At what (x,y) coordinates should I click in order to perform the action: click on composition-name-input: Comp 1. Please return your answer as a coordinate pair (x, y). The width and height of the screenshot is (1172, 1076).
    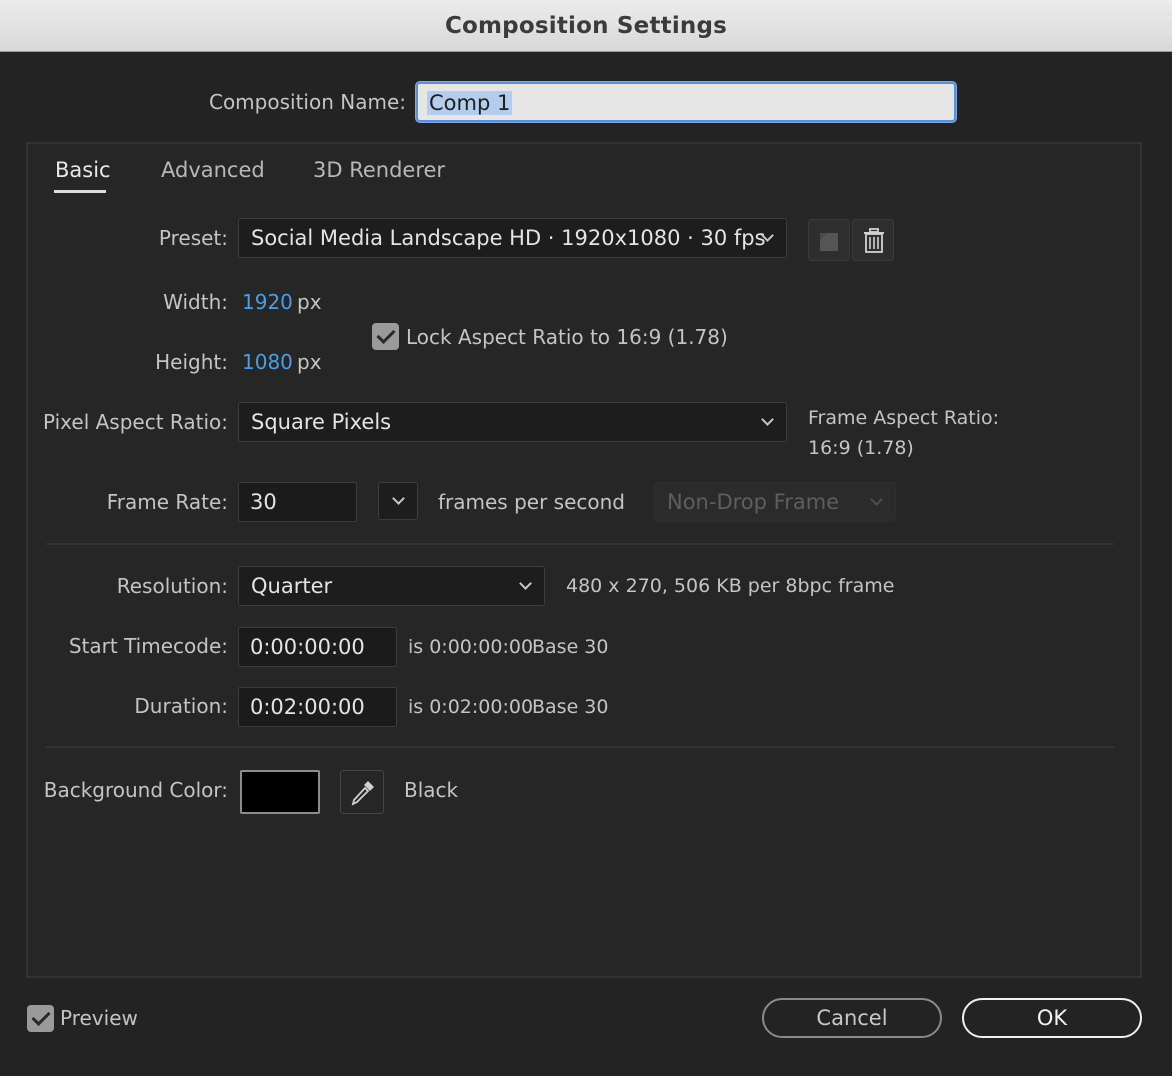
    Looking at the image, I should click on (686, 102).